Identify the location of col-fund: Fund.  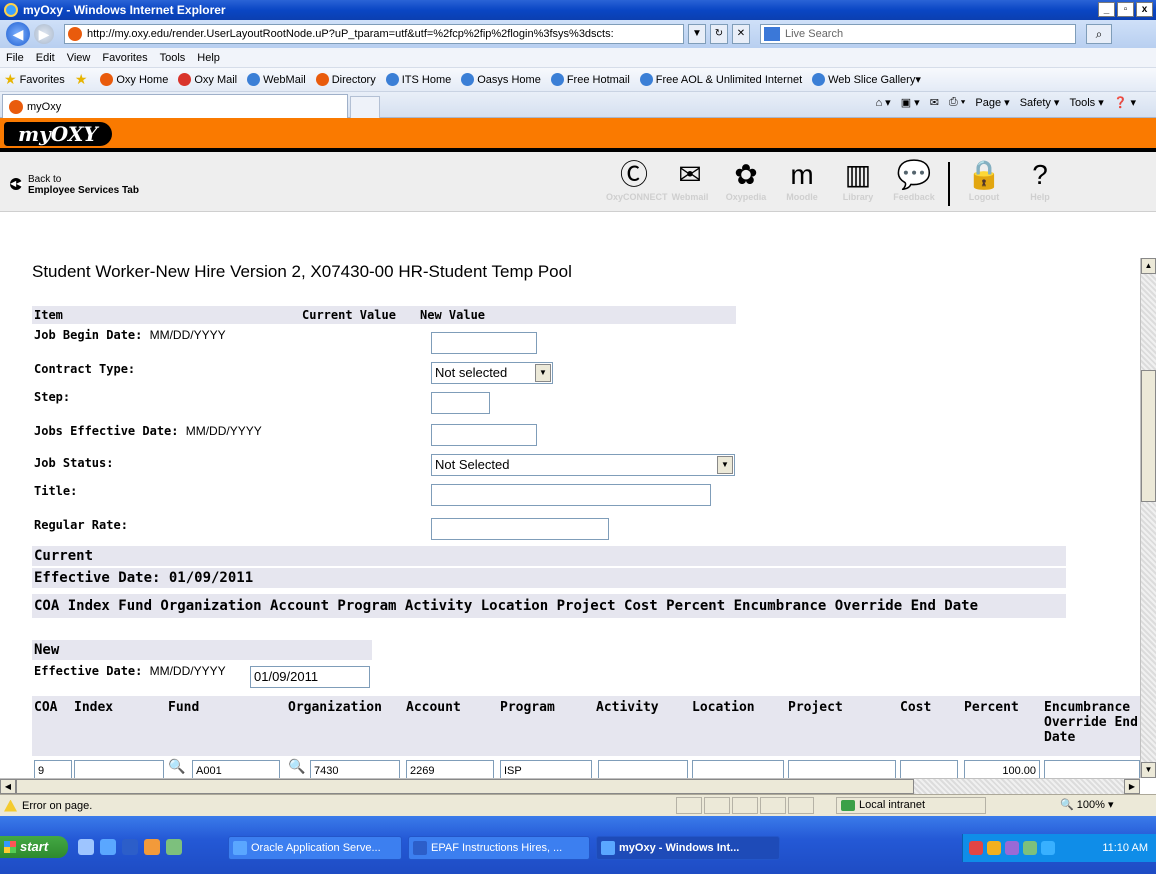
(226, 726).